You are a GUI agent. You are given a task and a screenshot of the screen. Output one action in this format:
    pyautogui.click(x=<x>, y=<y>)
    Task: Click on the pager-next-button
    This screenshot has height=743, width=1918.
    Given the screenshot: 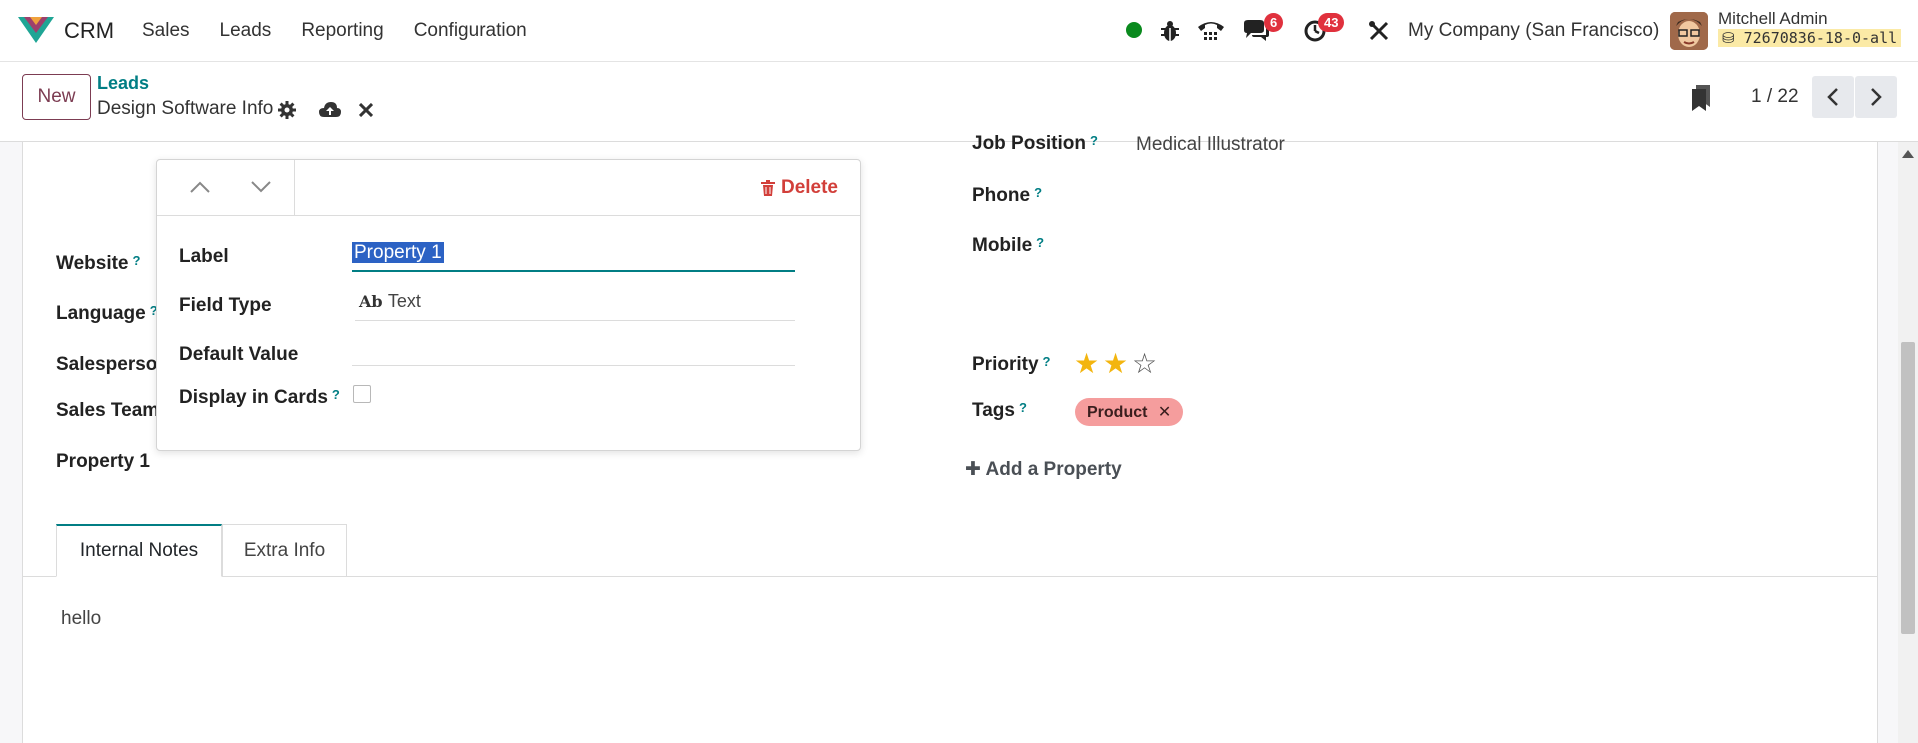 What is the action you would take?
    pyautogui.click(x=1876, y=97)
    